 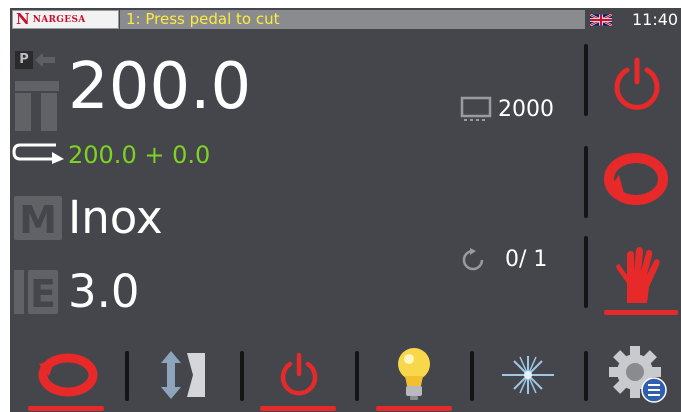 I want to click on svg-text: E, so click(x=43, y=293).